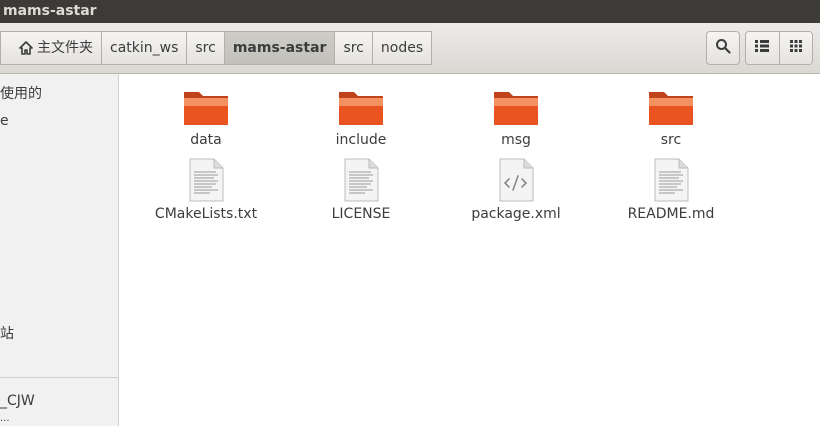 This screenshot has height=426, width=820. I want to click on file-name: data, so click(206, 140).